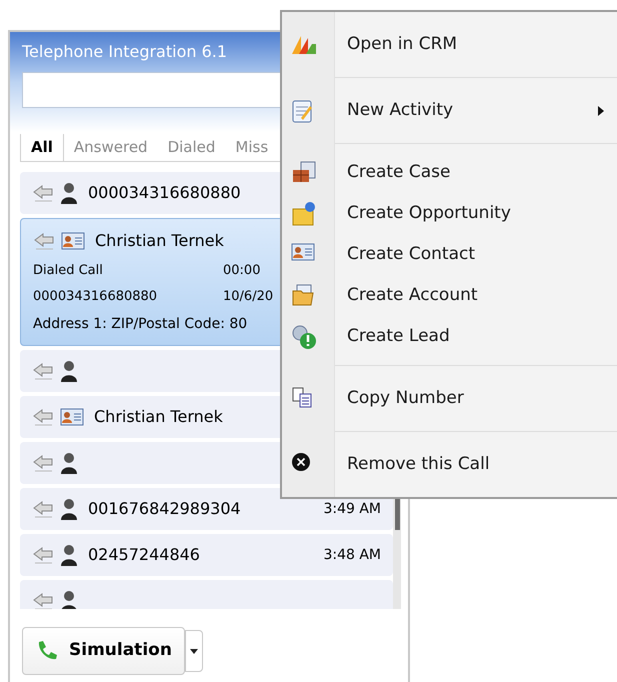  What do you see at coordinates (42, 147) in the screenshot?
I see `tab: All` at bounding box center [42, 147].